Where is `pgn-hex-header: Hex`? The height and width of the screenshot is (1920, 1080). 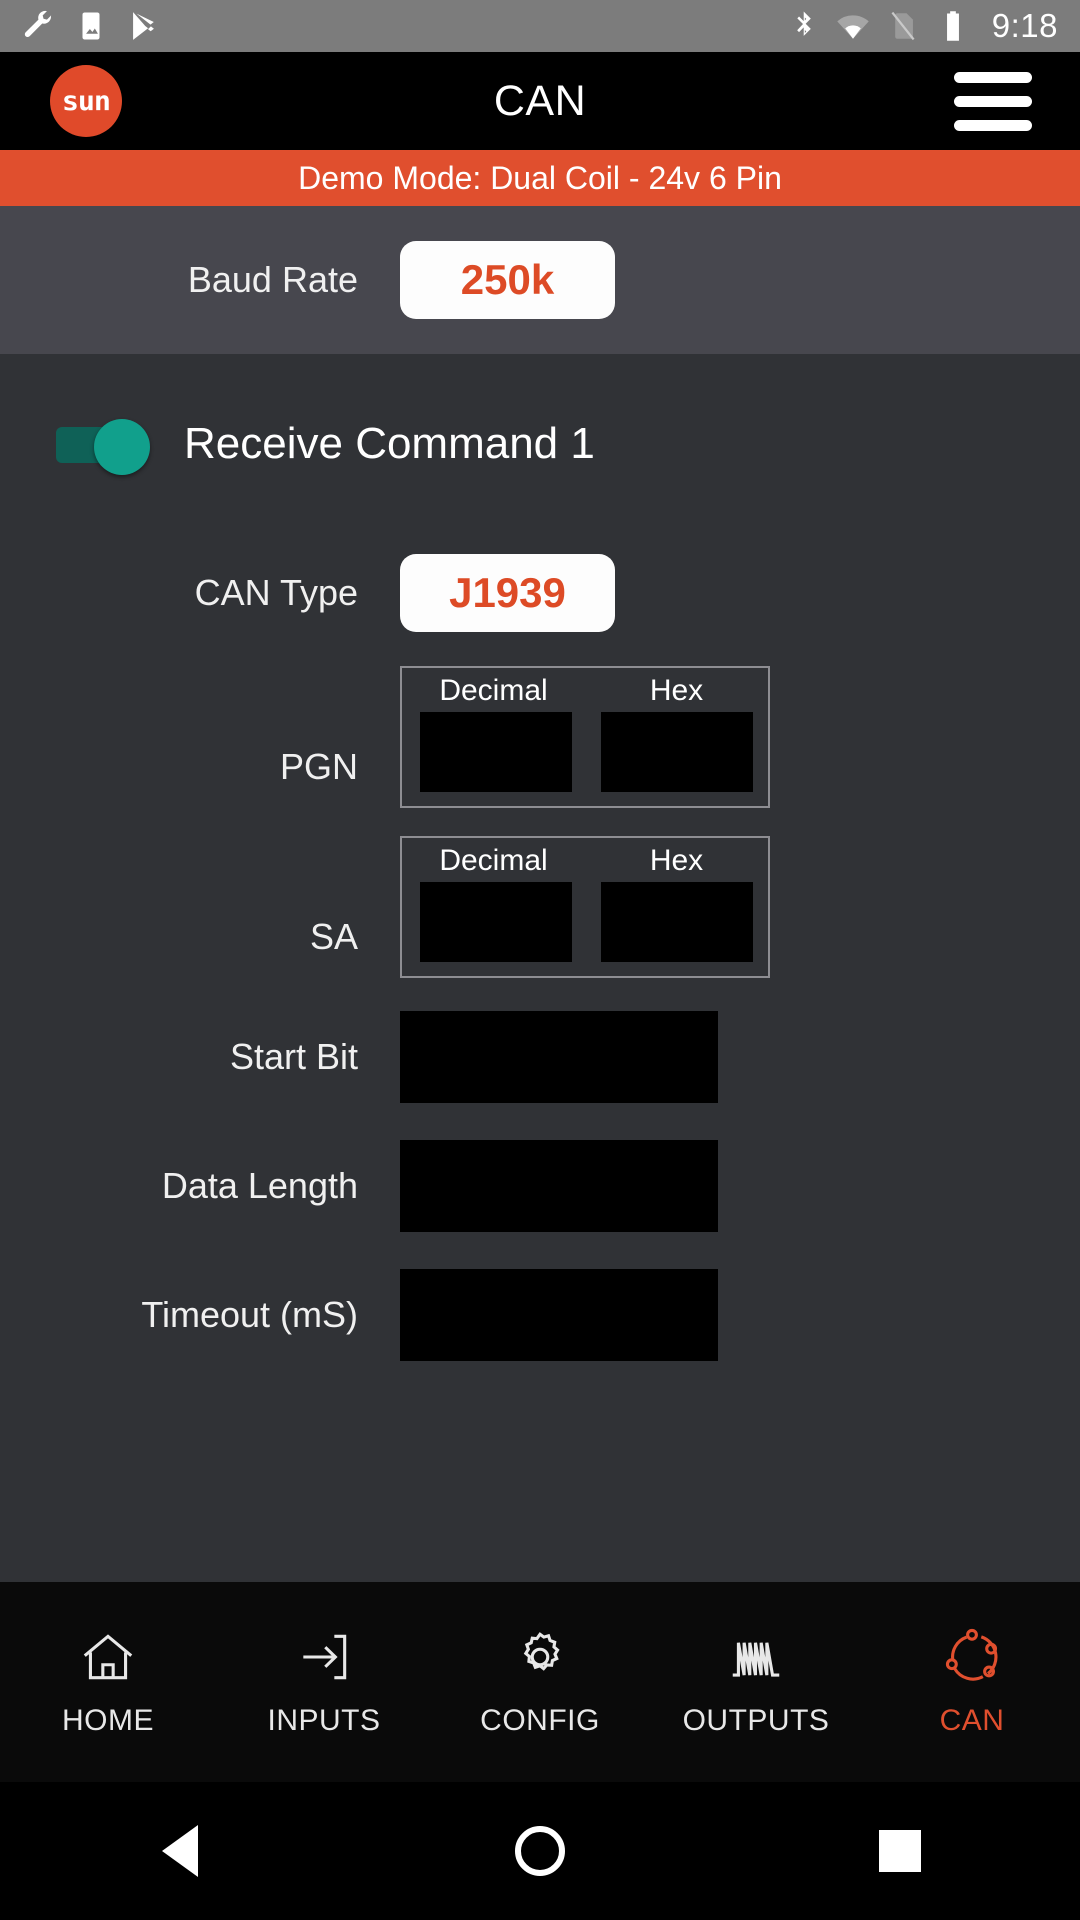
pgn-hex-header: Hex is located at coordinates (676, 690).